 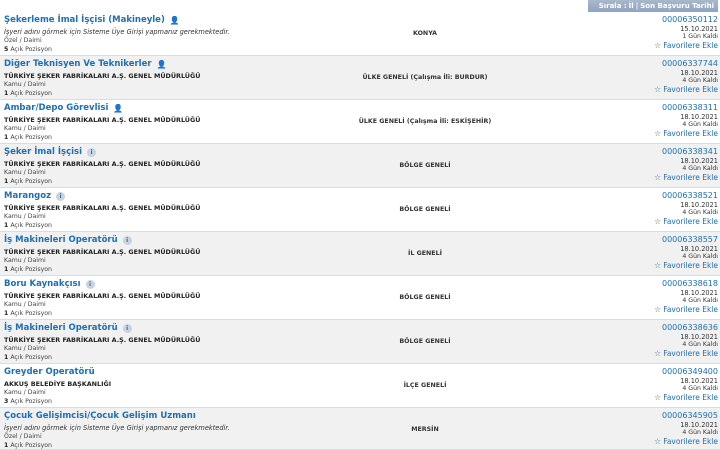 I want to click on job-title-link: Çocuk Gelişimcisi/Çocuk Gelişim Uzmanı, so click(x=100, y=416).